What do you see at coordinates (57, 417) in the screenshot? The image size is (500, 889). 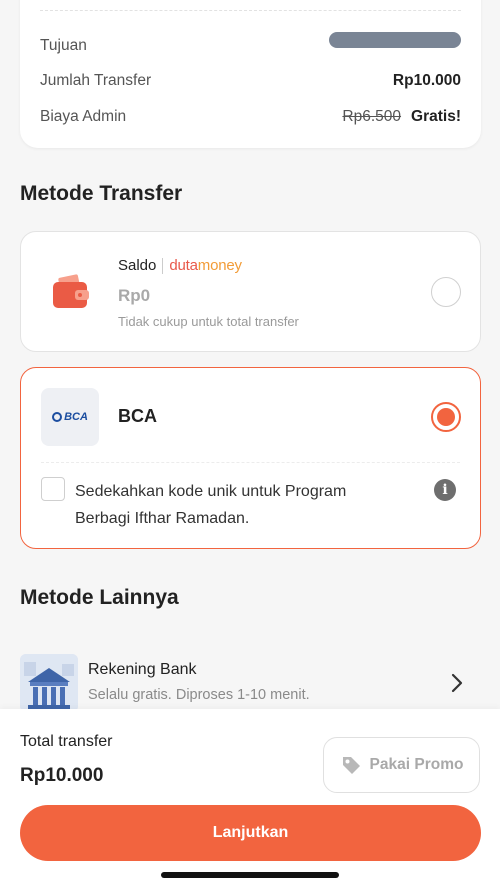 I see `bca-emblem-icon` at bounding box center [57, 417].